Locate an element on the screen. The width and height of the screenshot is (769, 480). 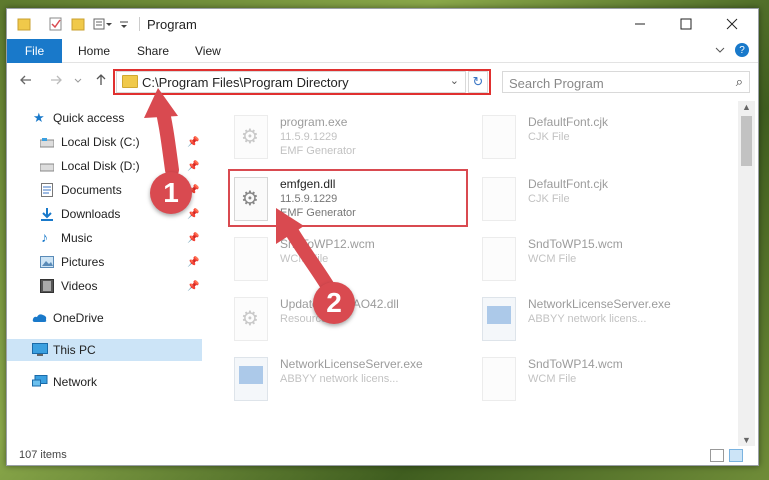
sidebar-item-this-pc: This PC is located at coordinates (104, 350).